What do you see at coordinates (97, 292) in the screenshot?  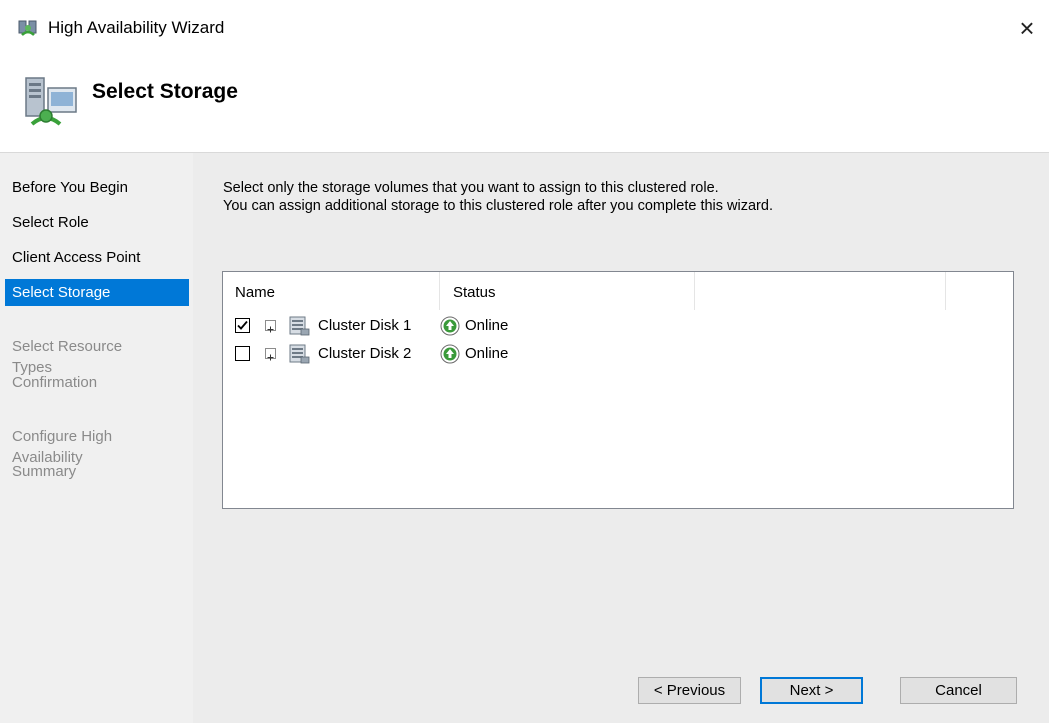 I see `step-select-storage: Select Storage` at bounding box center [97, 292].